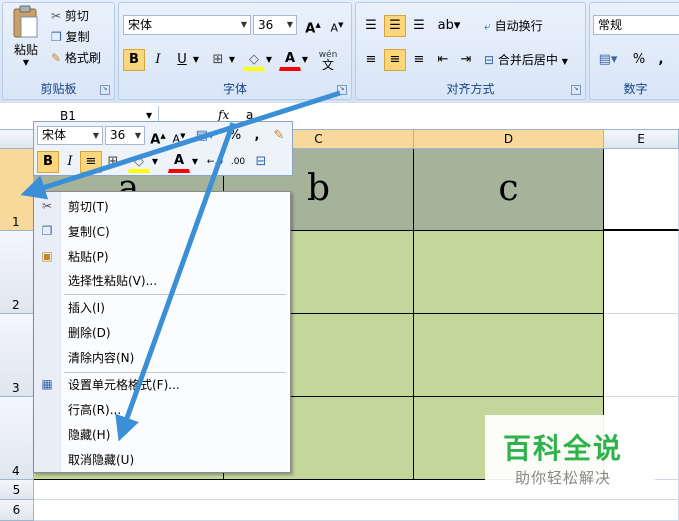 The width and height of the screenshot is (679, 521). I want to click on arrow-to-hide-icon, so click(175, 282).